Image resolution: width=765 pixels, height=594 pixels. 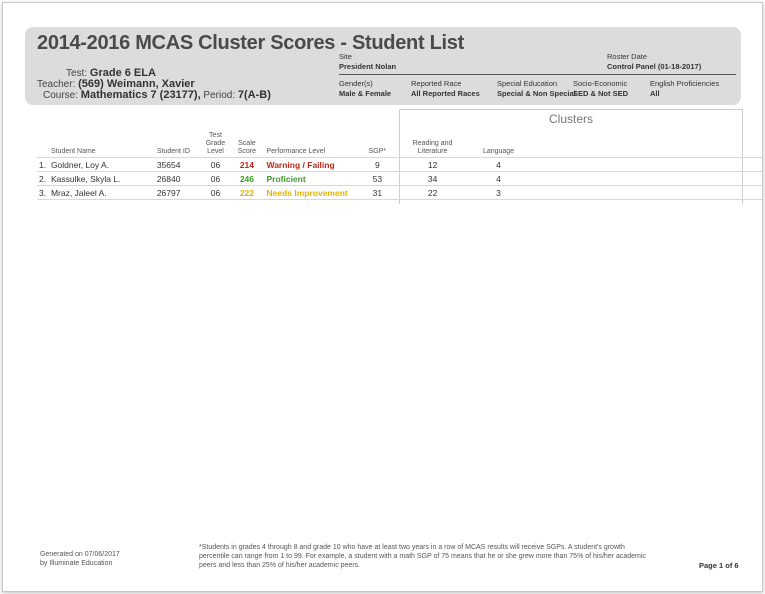 What do you see at coordinates (445, 93) in the screenshot?
I see `race-value: All Reported Races` at bounding box center [445, 93].